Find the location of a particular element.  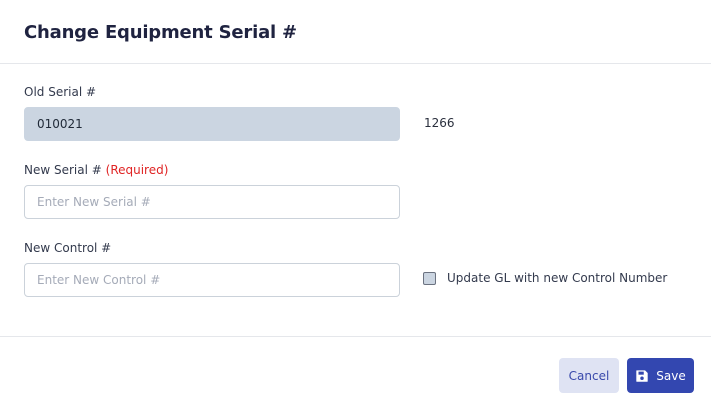

new-serial-label: New Serial # is located at coordinates (63, 170).